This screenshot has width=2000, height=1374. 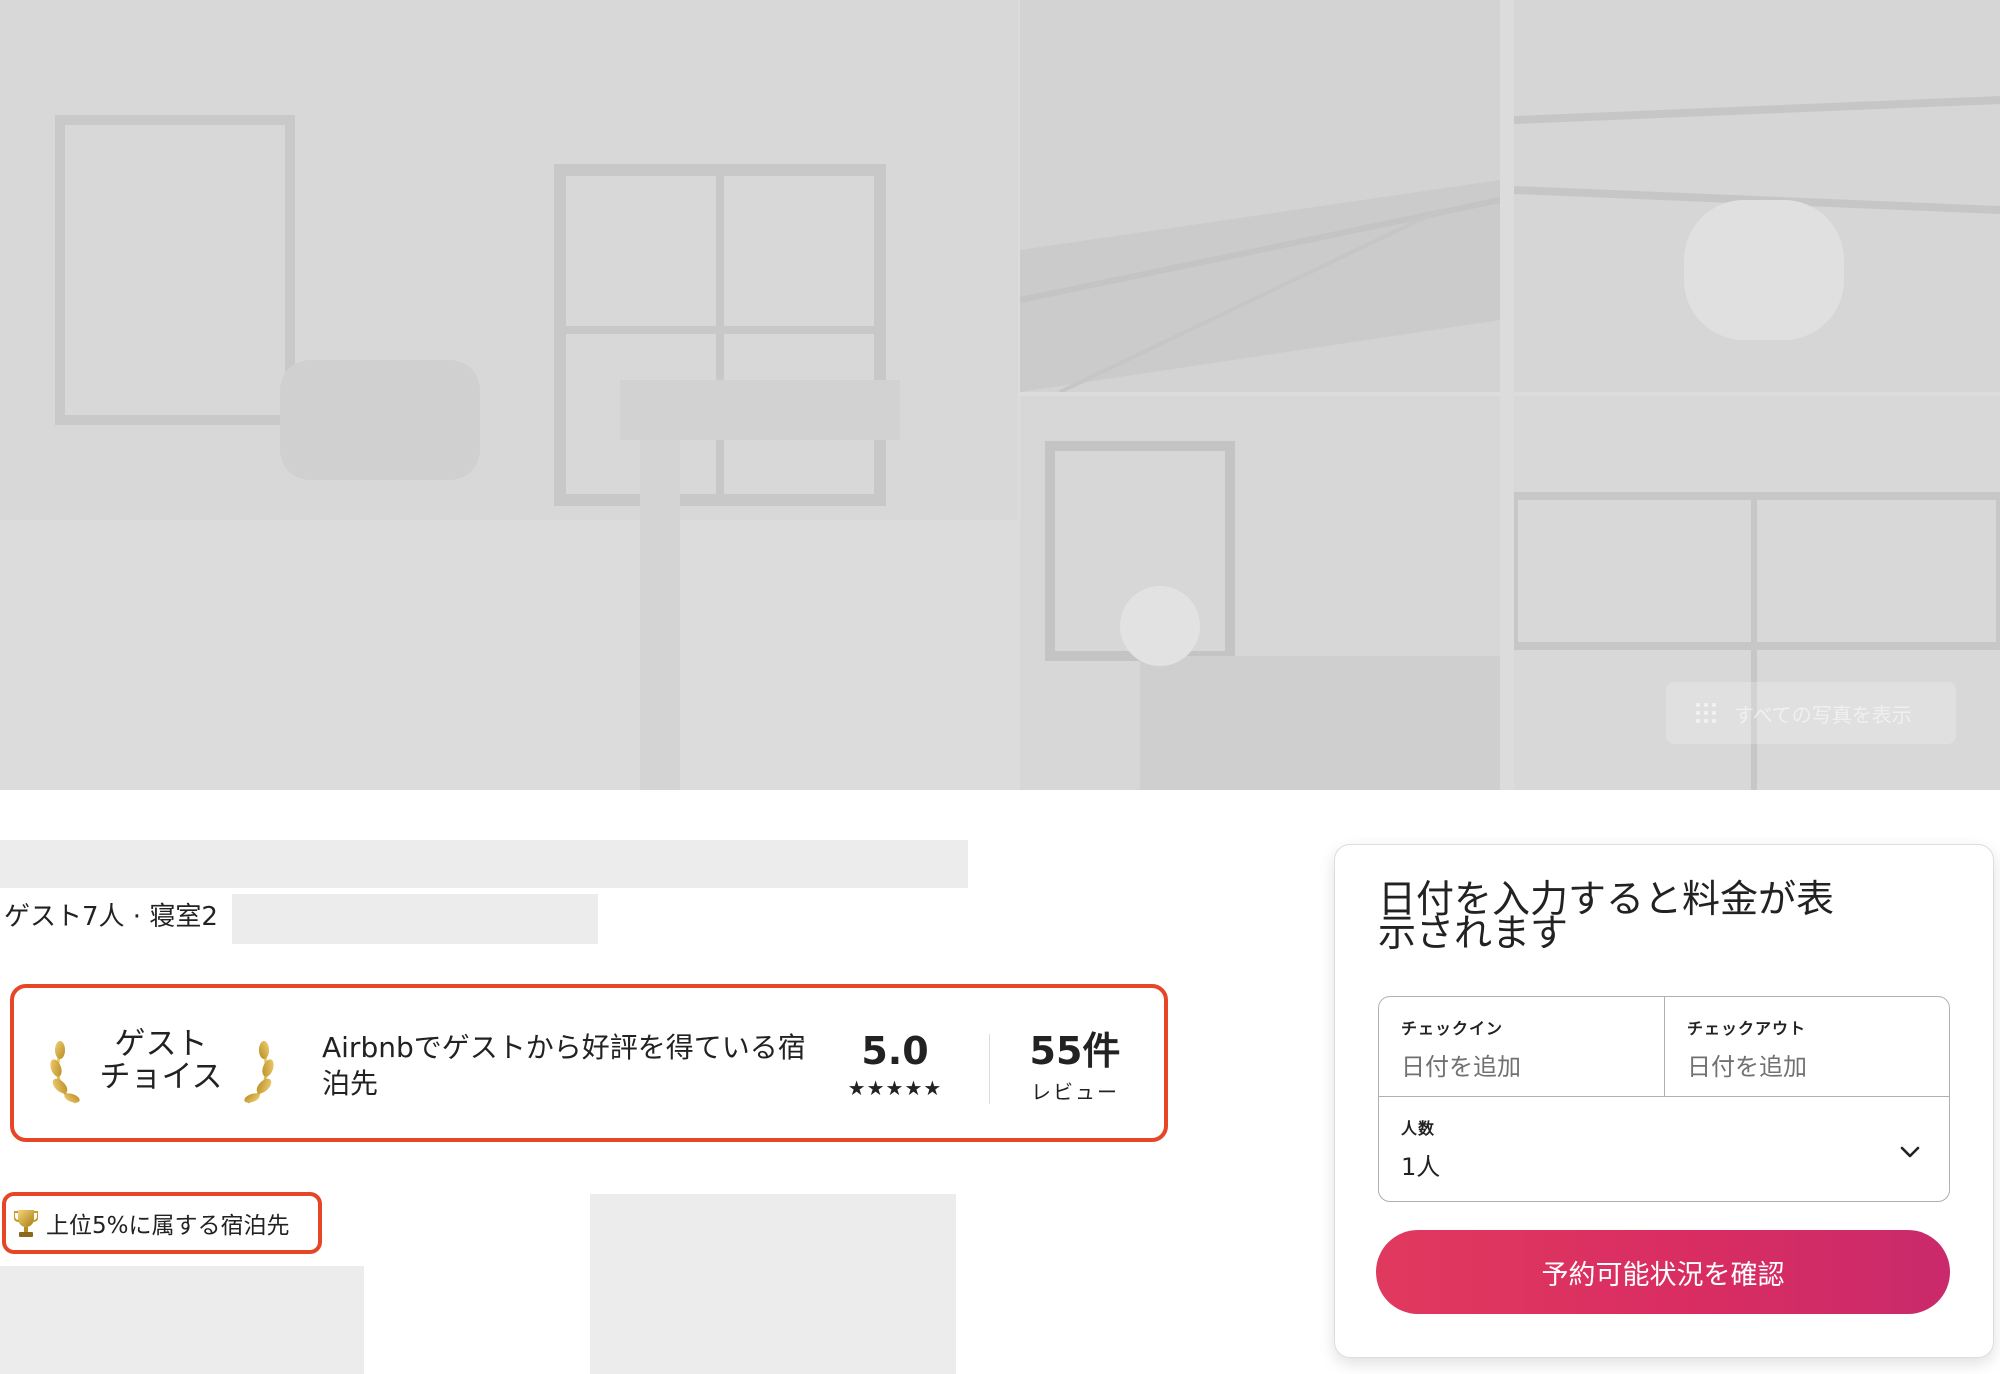 I want to click on rating-block: 5.0 ★★★★★, so click(x=895, y=1065).